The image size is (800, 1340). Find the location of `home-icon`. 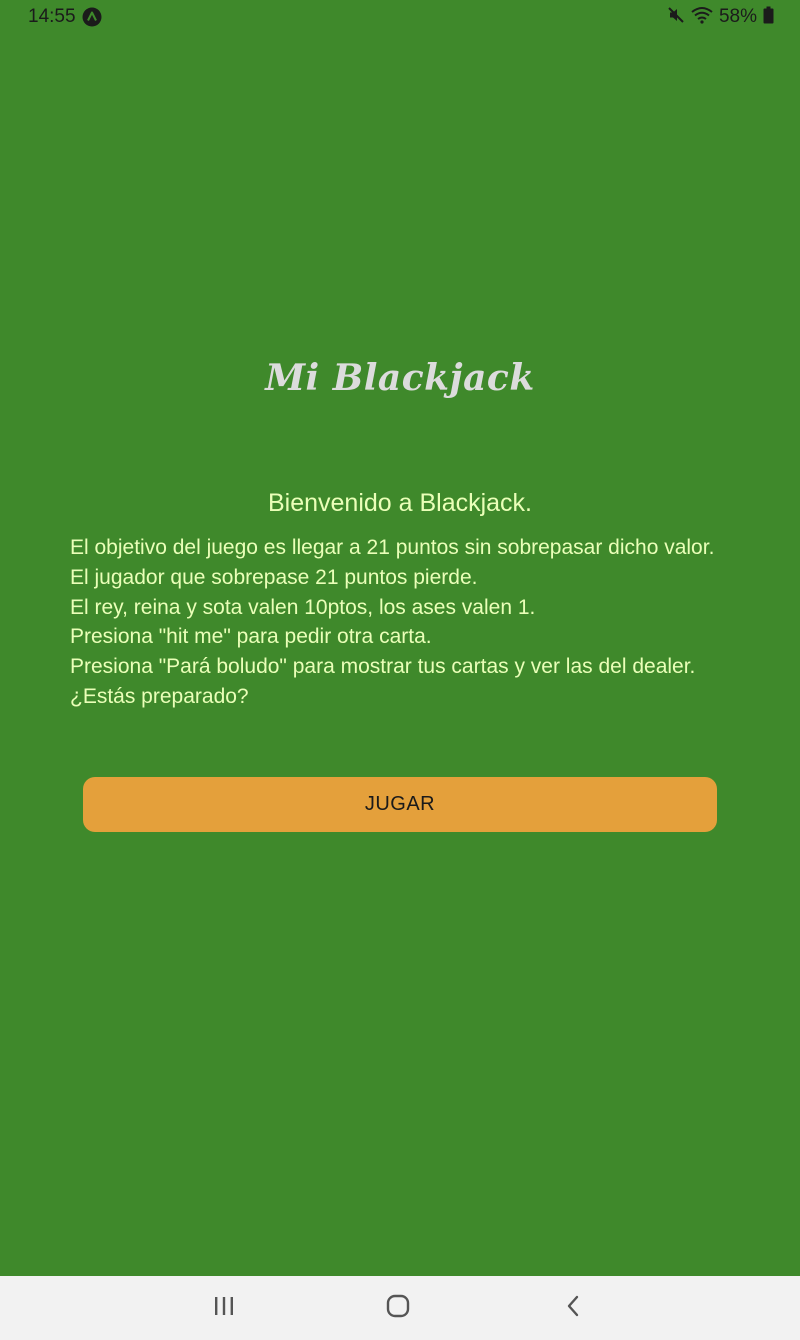

home-icon is located at coordinates (398, 1308).